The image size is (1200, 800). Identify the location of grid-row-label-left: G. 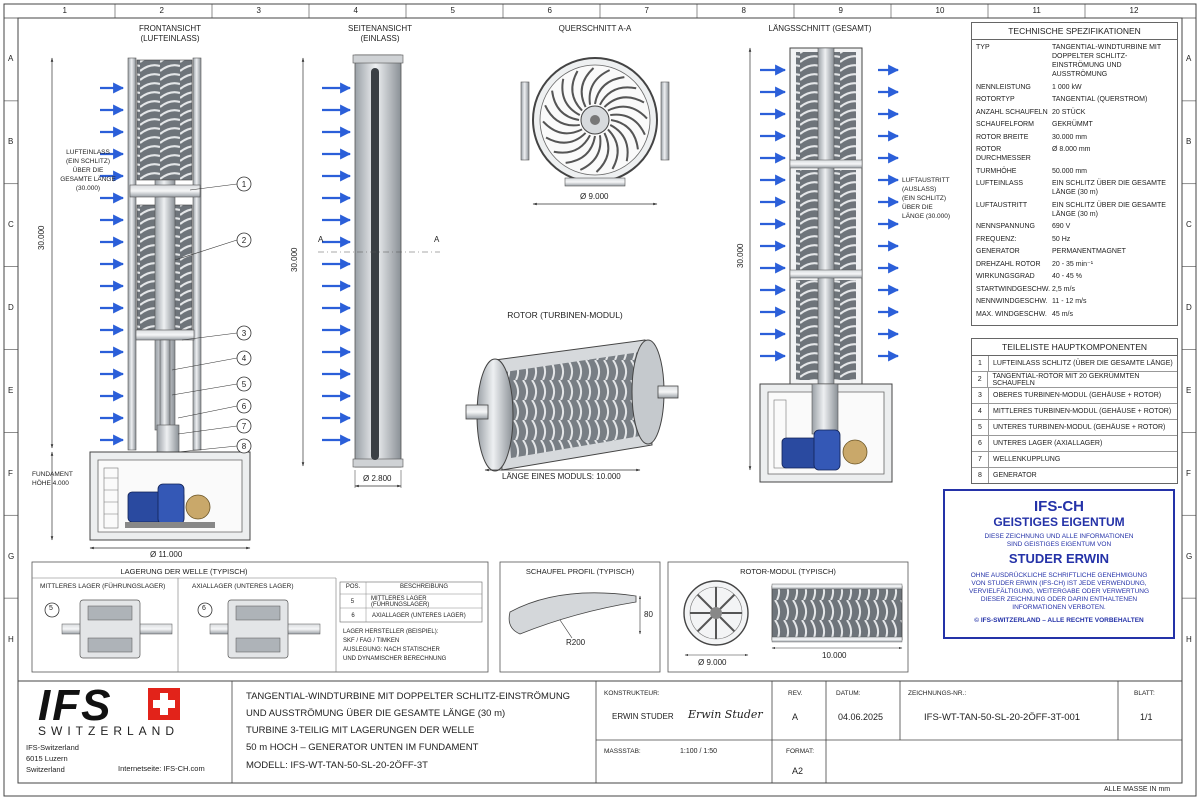
(11, 556).